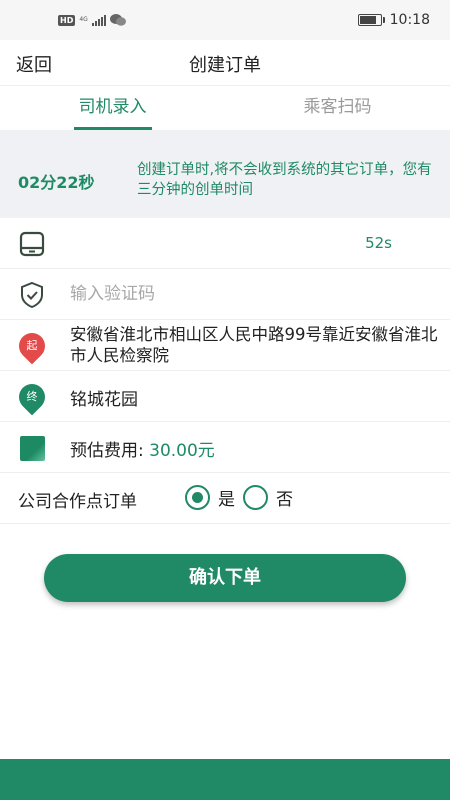 The image size is (450, 800). I want to click on wechat-icon, so click(117, 20).